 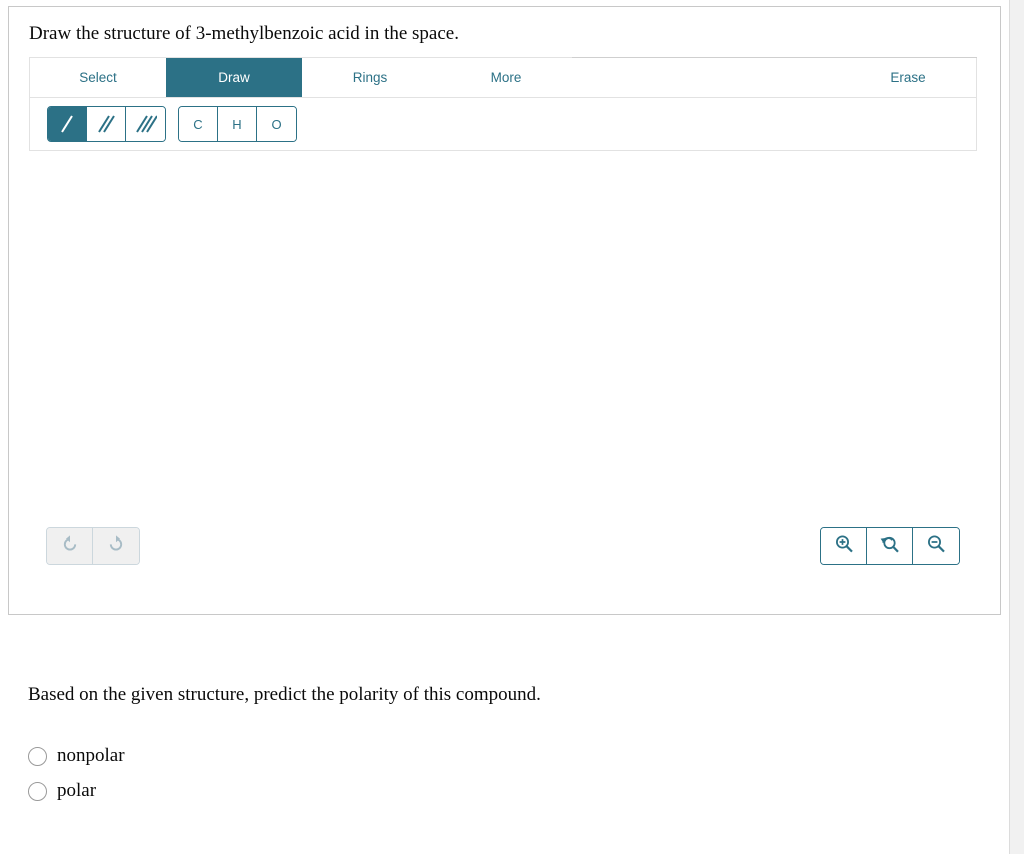 What do you see at coordinates (234, 77) in the screenshot?
I see `tab-draw: Draw` at bounding box center [234, 77].